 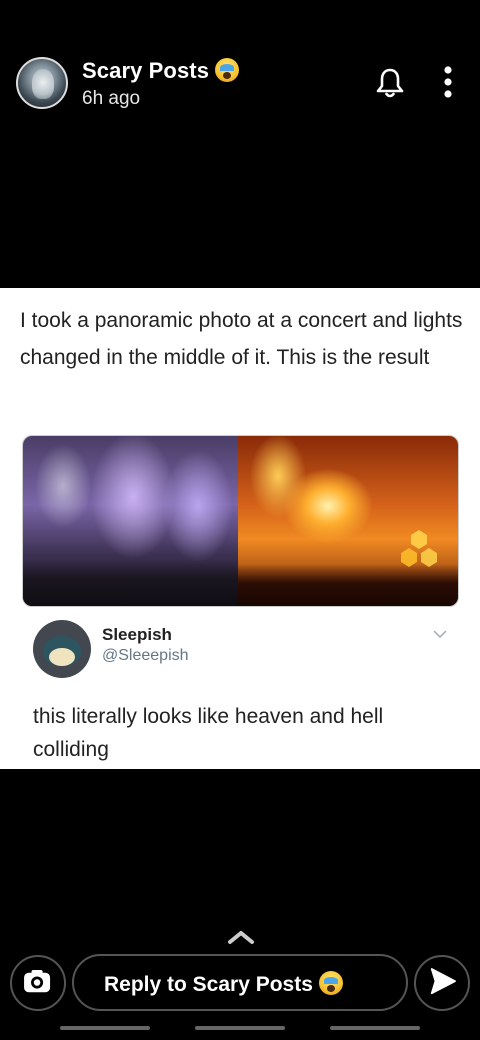 I want to click on more-vertical-icon, so click(x=448, y=82).